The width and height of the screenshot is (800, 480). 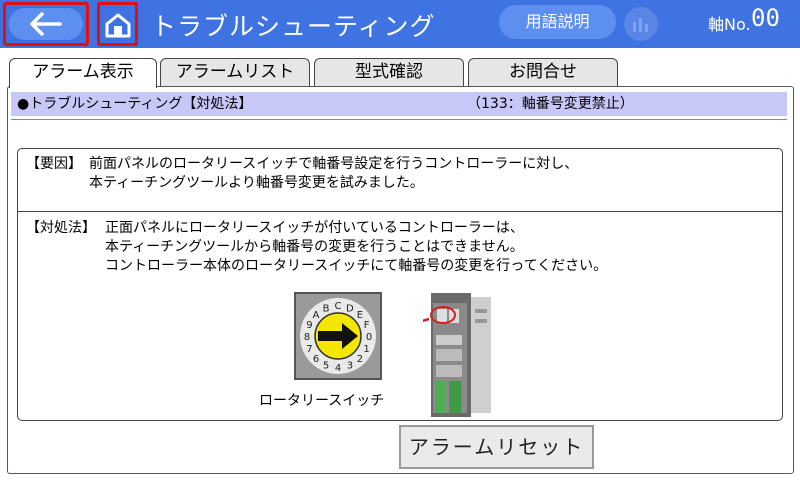 What do you see at coordinates (135, 104) in the screenshot?
I see `section-title: ●トラブルシューティング【対処法】` at bounding box center [135, 104].